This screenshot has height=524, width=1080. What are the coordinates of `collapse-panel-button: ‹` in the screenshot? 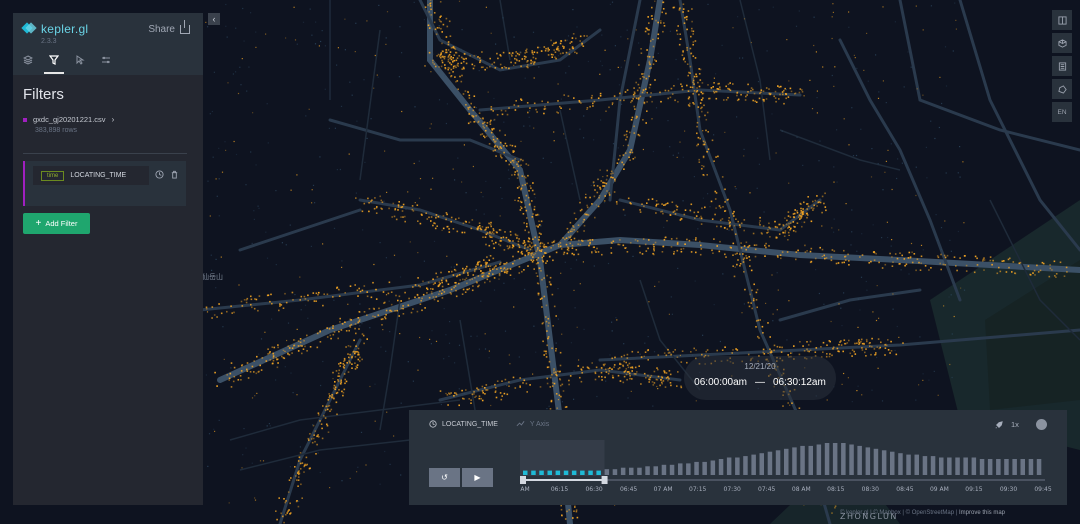 It's located at (214, 19).